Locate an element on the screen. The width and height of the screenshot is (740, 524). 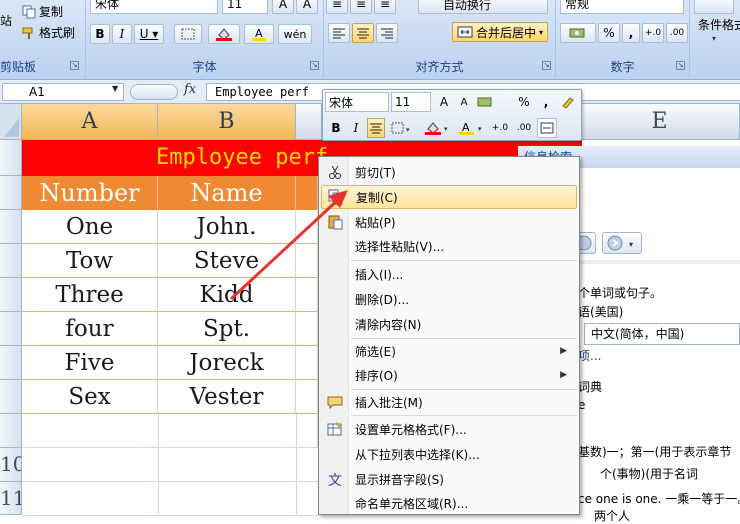
column-header-e: E is located at coordinates (660, 122).